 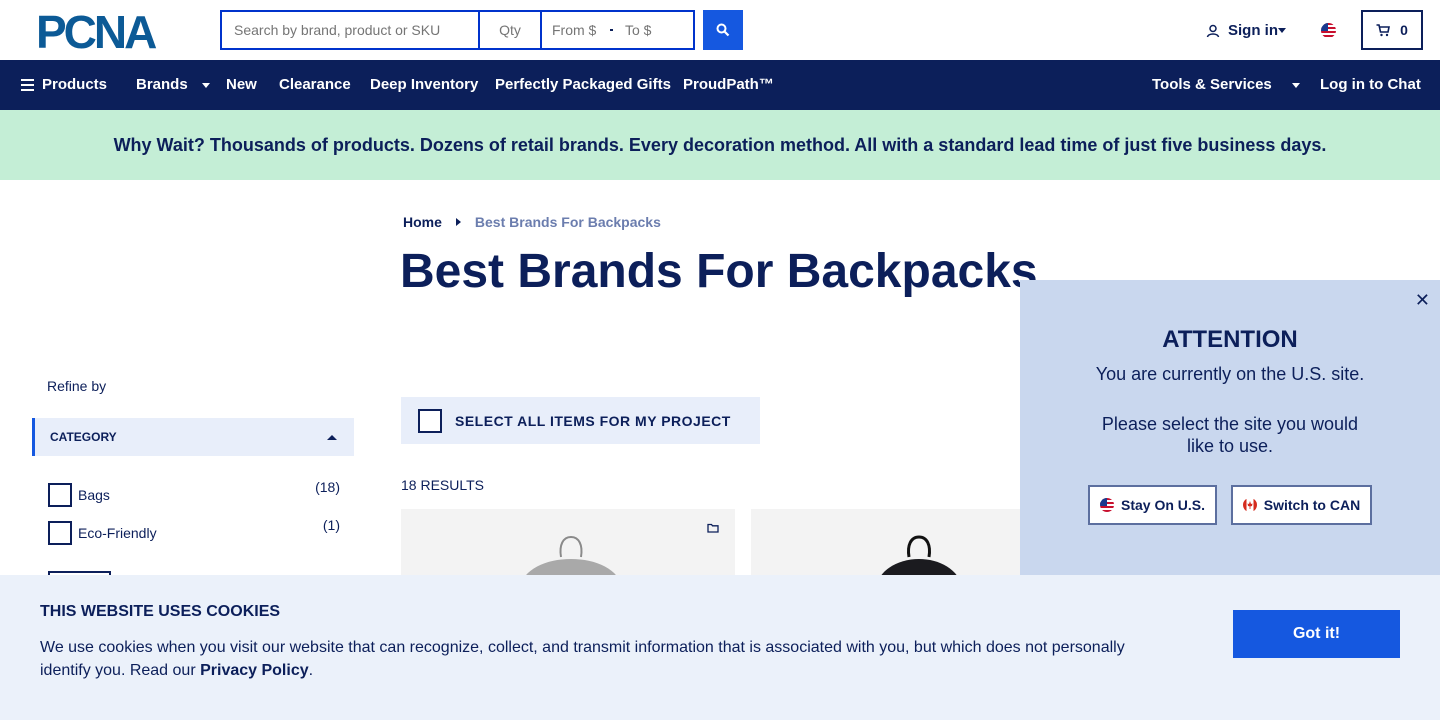 What do you see at coordinates (331, 525) in the screenshot?
I see `filter-count: (1)` at bounding box center [331, 525].